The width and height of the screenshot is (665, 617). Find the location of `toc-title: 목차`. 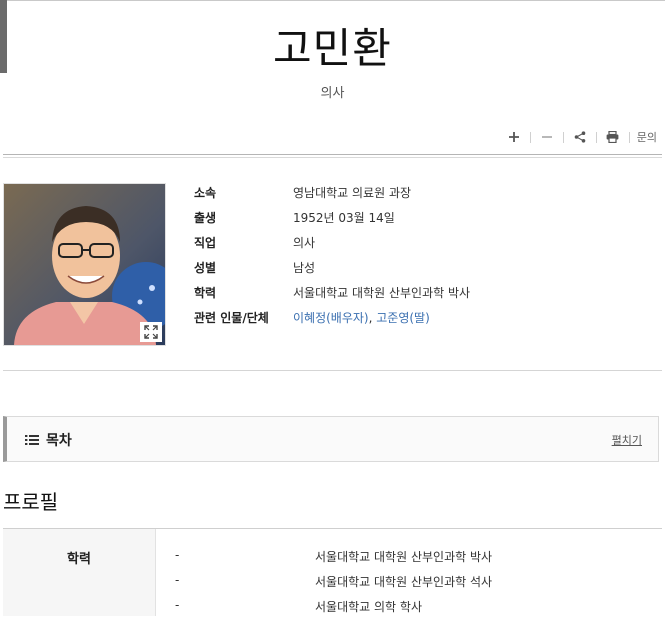

toc-title: 목차 is located at coordinates (59, 441).